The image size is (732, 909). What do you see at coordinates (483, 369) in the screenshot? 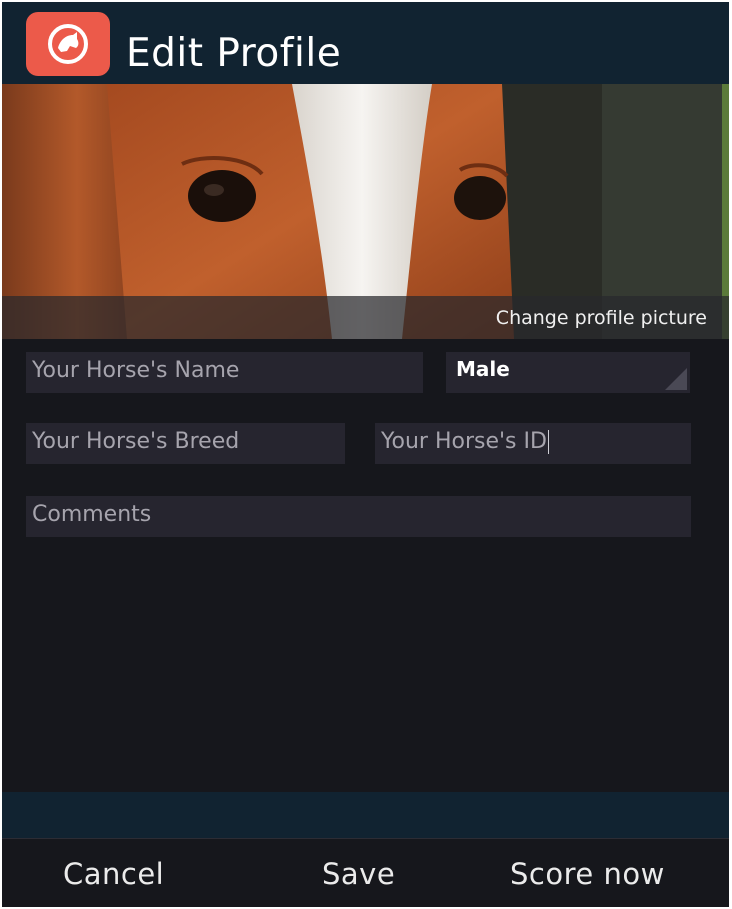
I see `gender-value: Male` at bounding box center [483, 369].